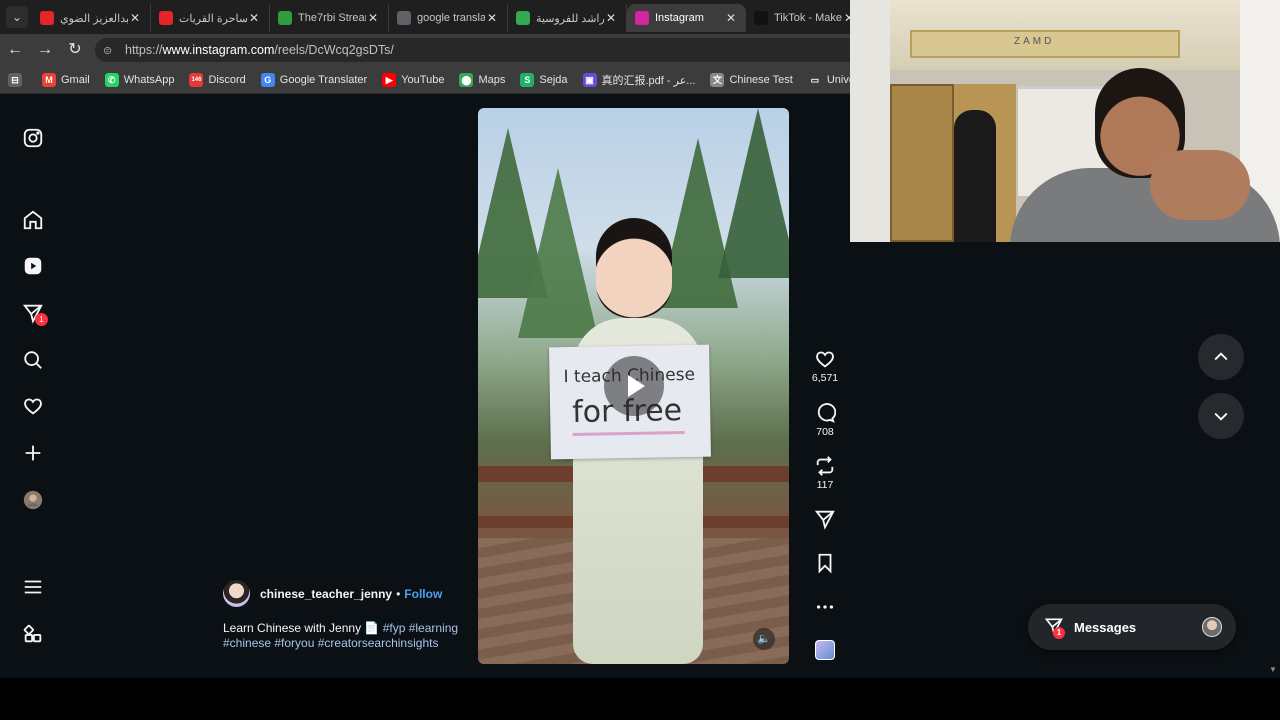  I want to click on comment-button: 708, so click(825, 420).